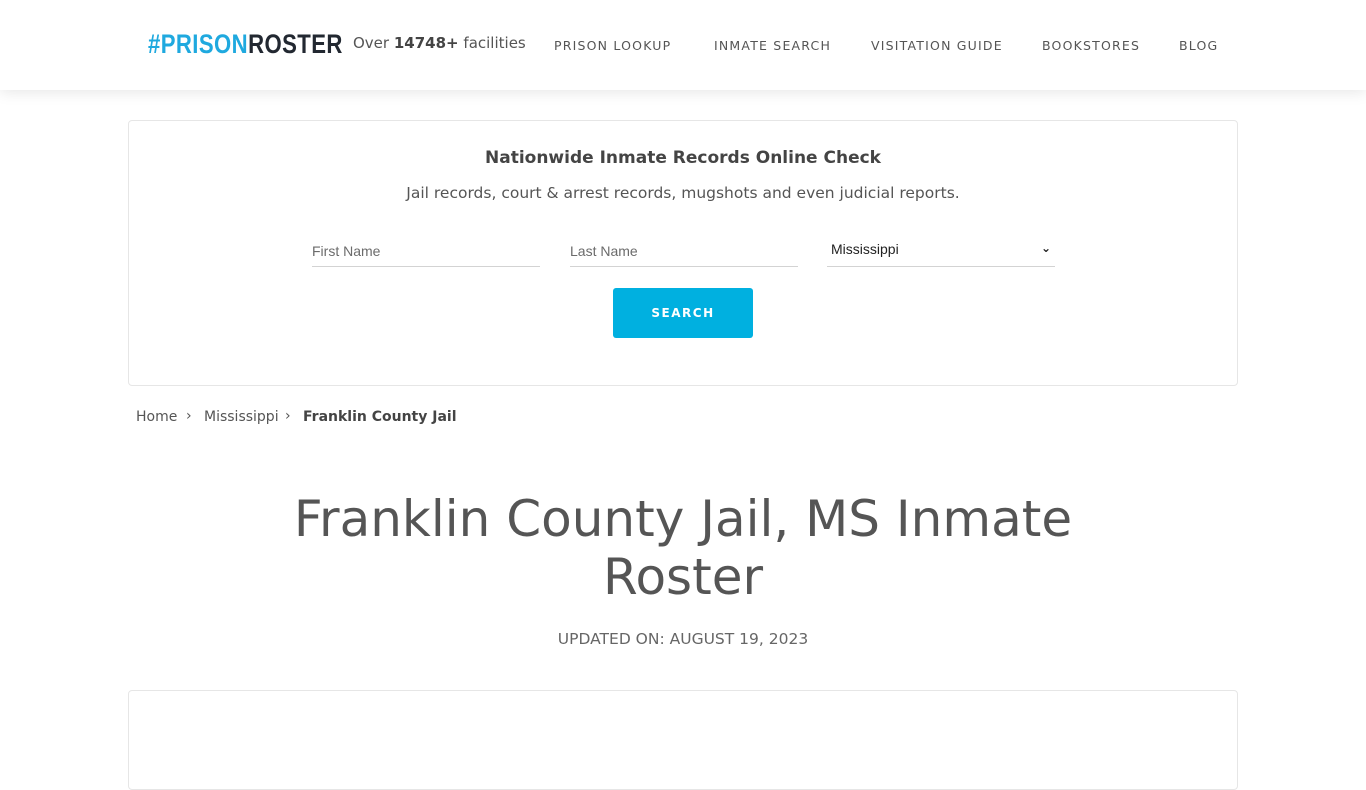 Image resolution: width=1366 pixels, height=790 pixels. I want to click on nav-visitation-guide: VISITATION GUIDE, so click(937, 45).